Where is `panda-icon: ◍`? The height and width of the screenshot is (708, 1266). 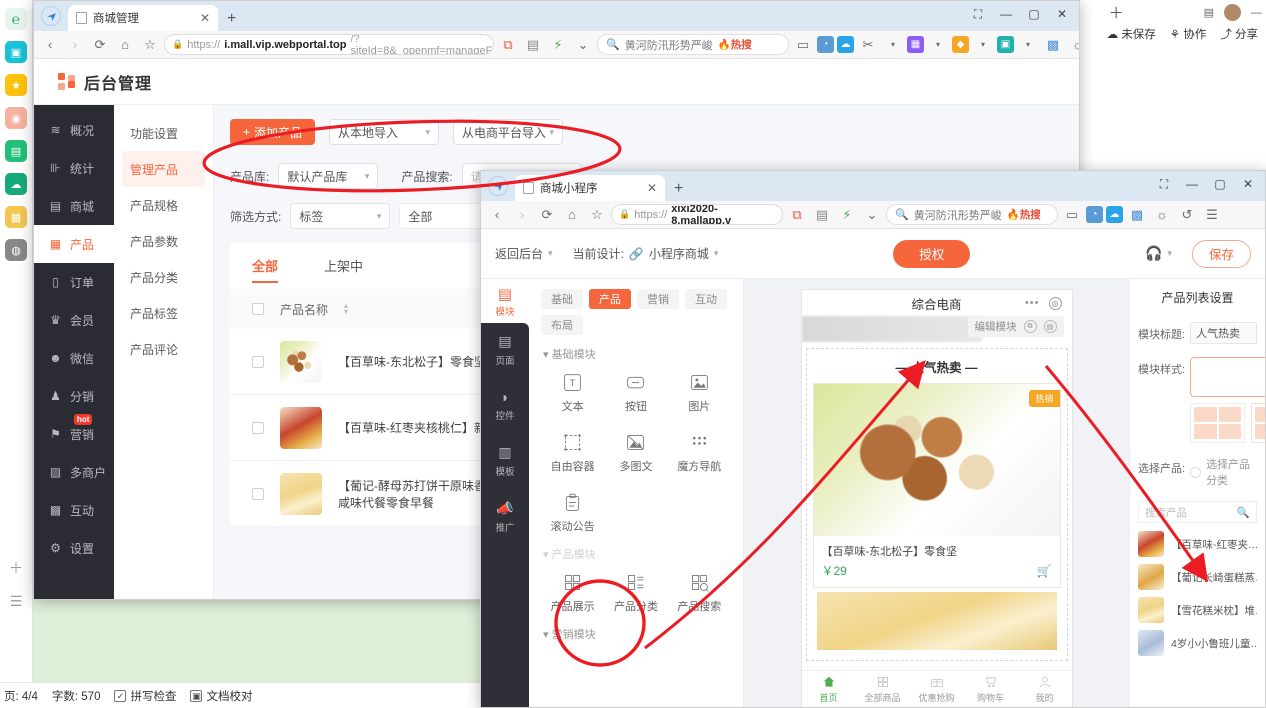 panda-icon: ◍ is located at coordinates (16, 250).